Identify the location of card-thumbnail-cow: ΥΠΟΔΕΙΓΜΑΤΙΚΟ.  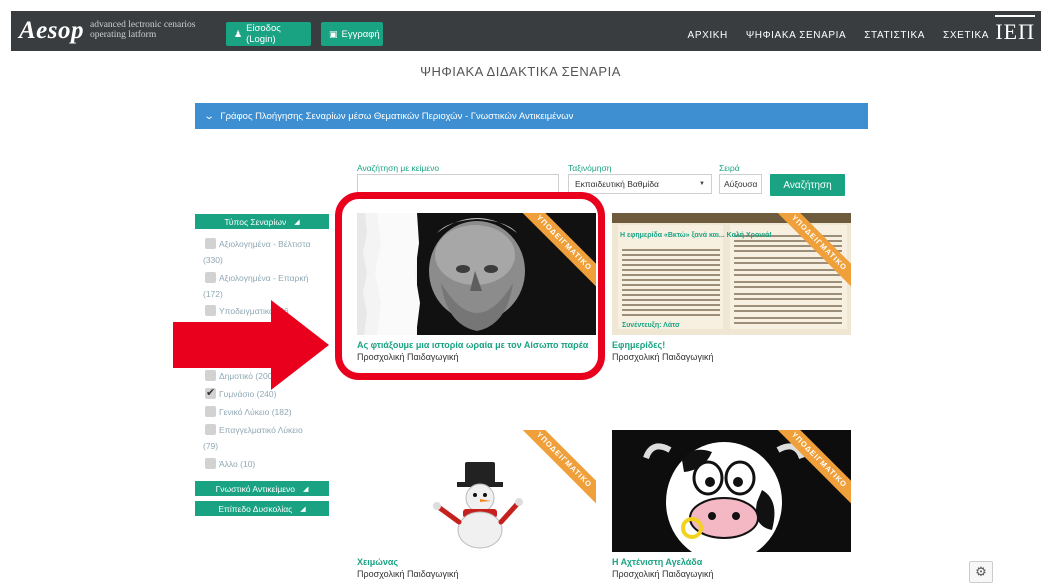
(731, 491).